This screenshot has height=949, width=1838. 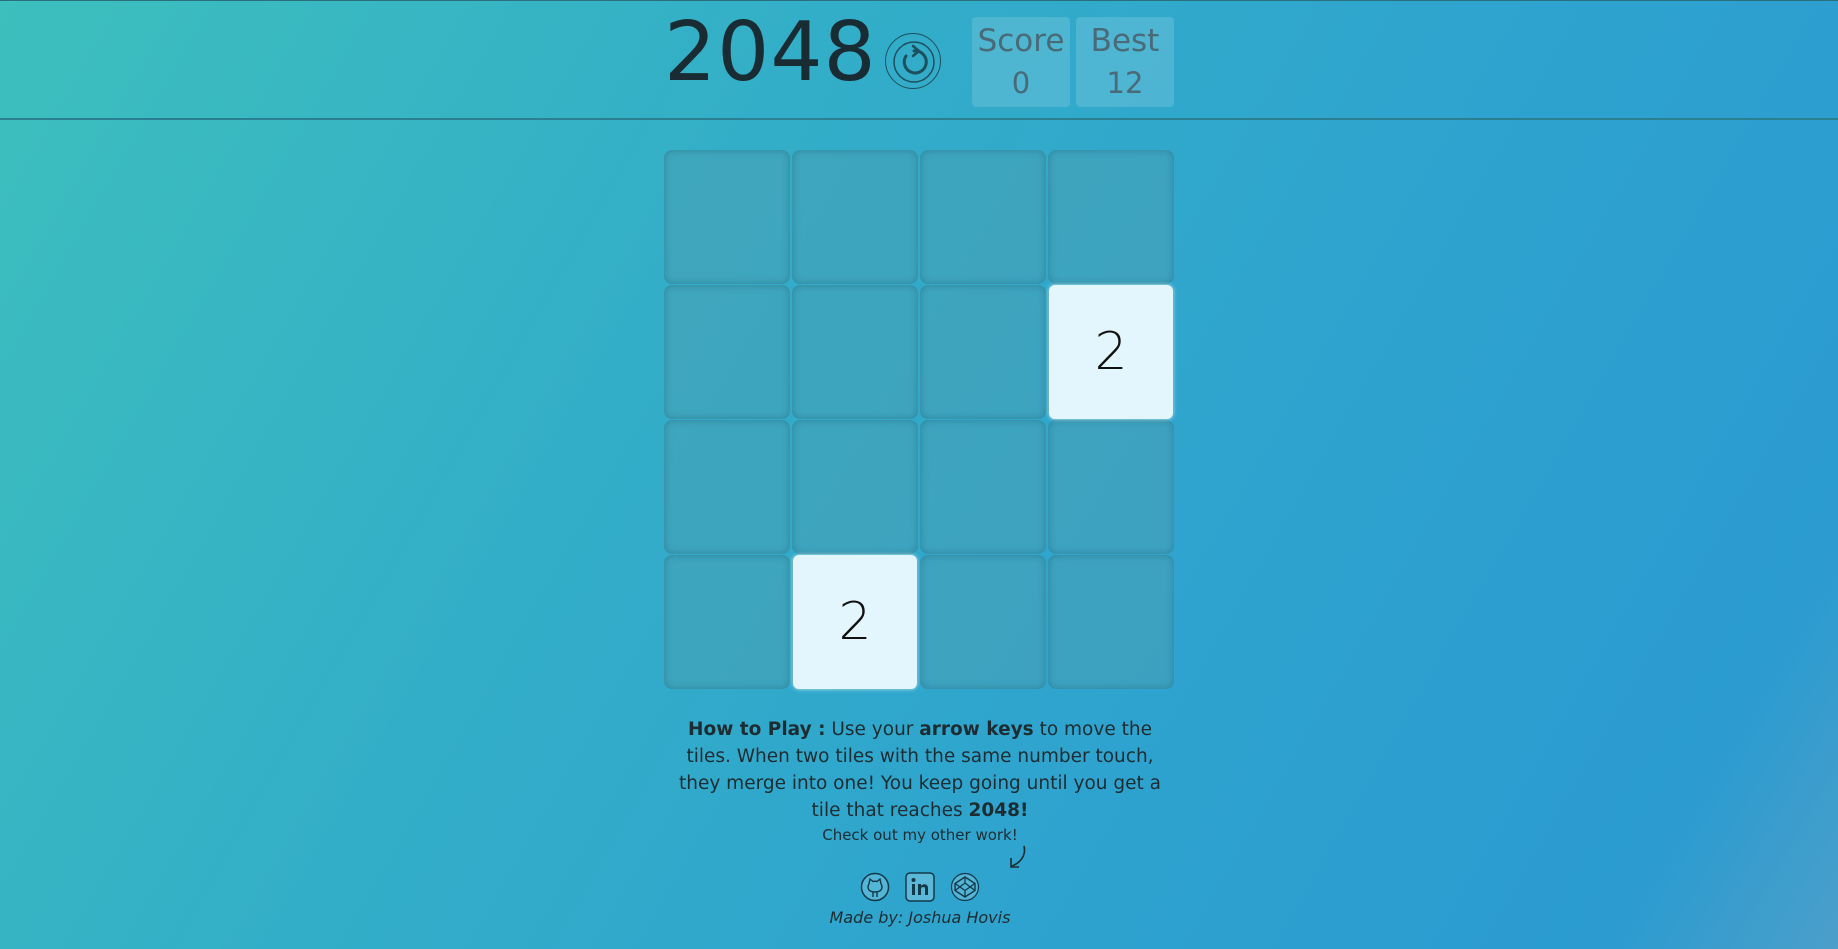 I want to click on linkedin-icon, so click(x=920, y=887).